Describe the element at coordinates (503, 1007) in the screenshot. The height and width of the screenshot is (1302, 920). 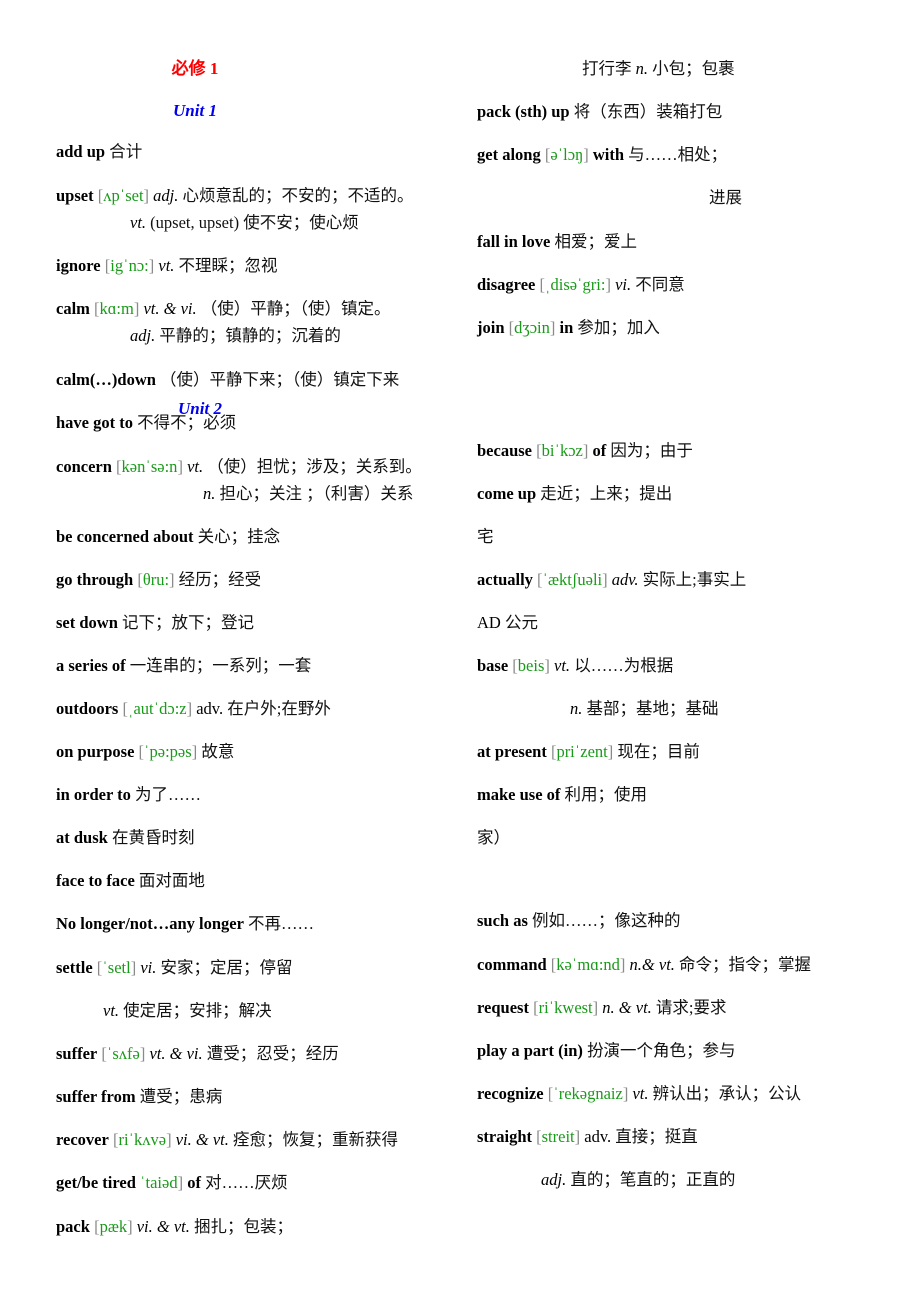
I see `headword: request` at that location.